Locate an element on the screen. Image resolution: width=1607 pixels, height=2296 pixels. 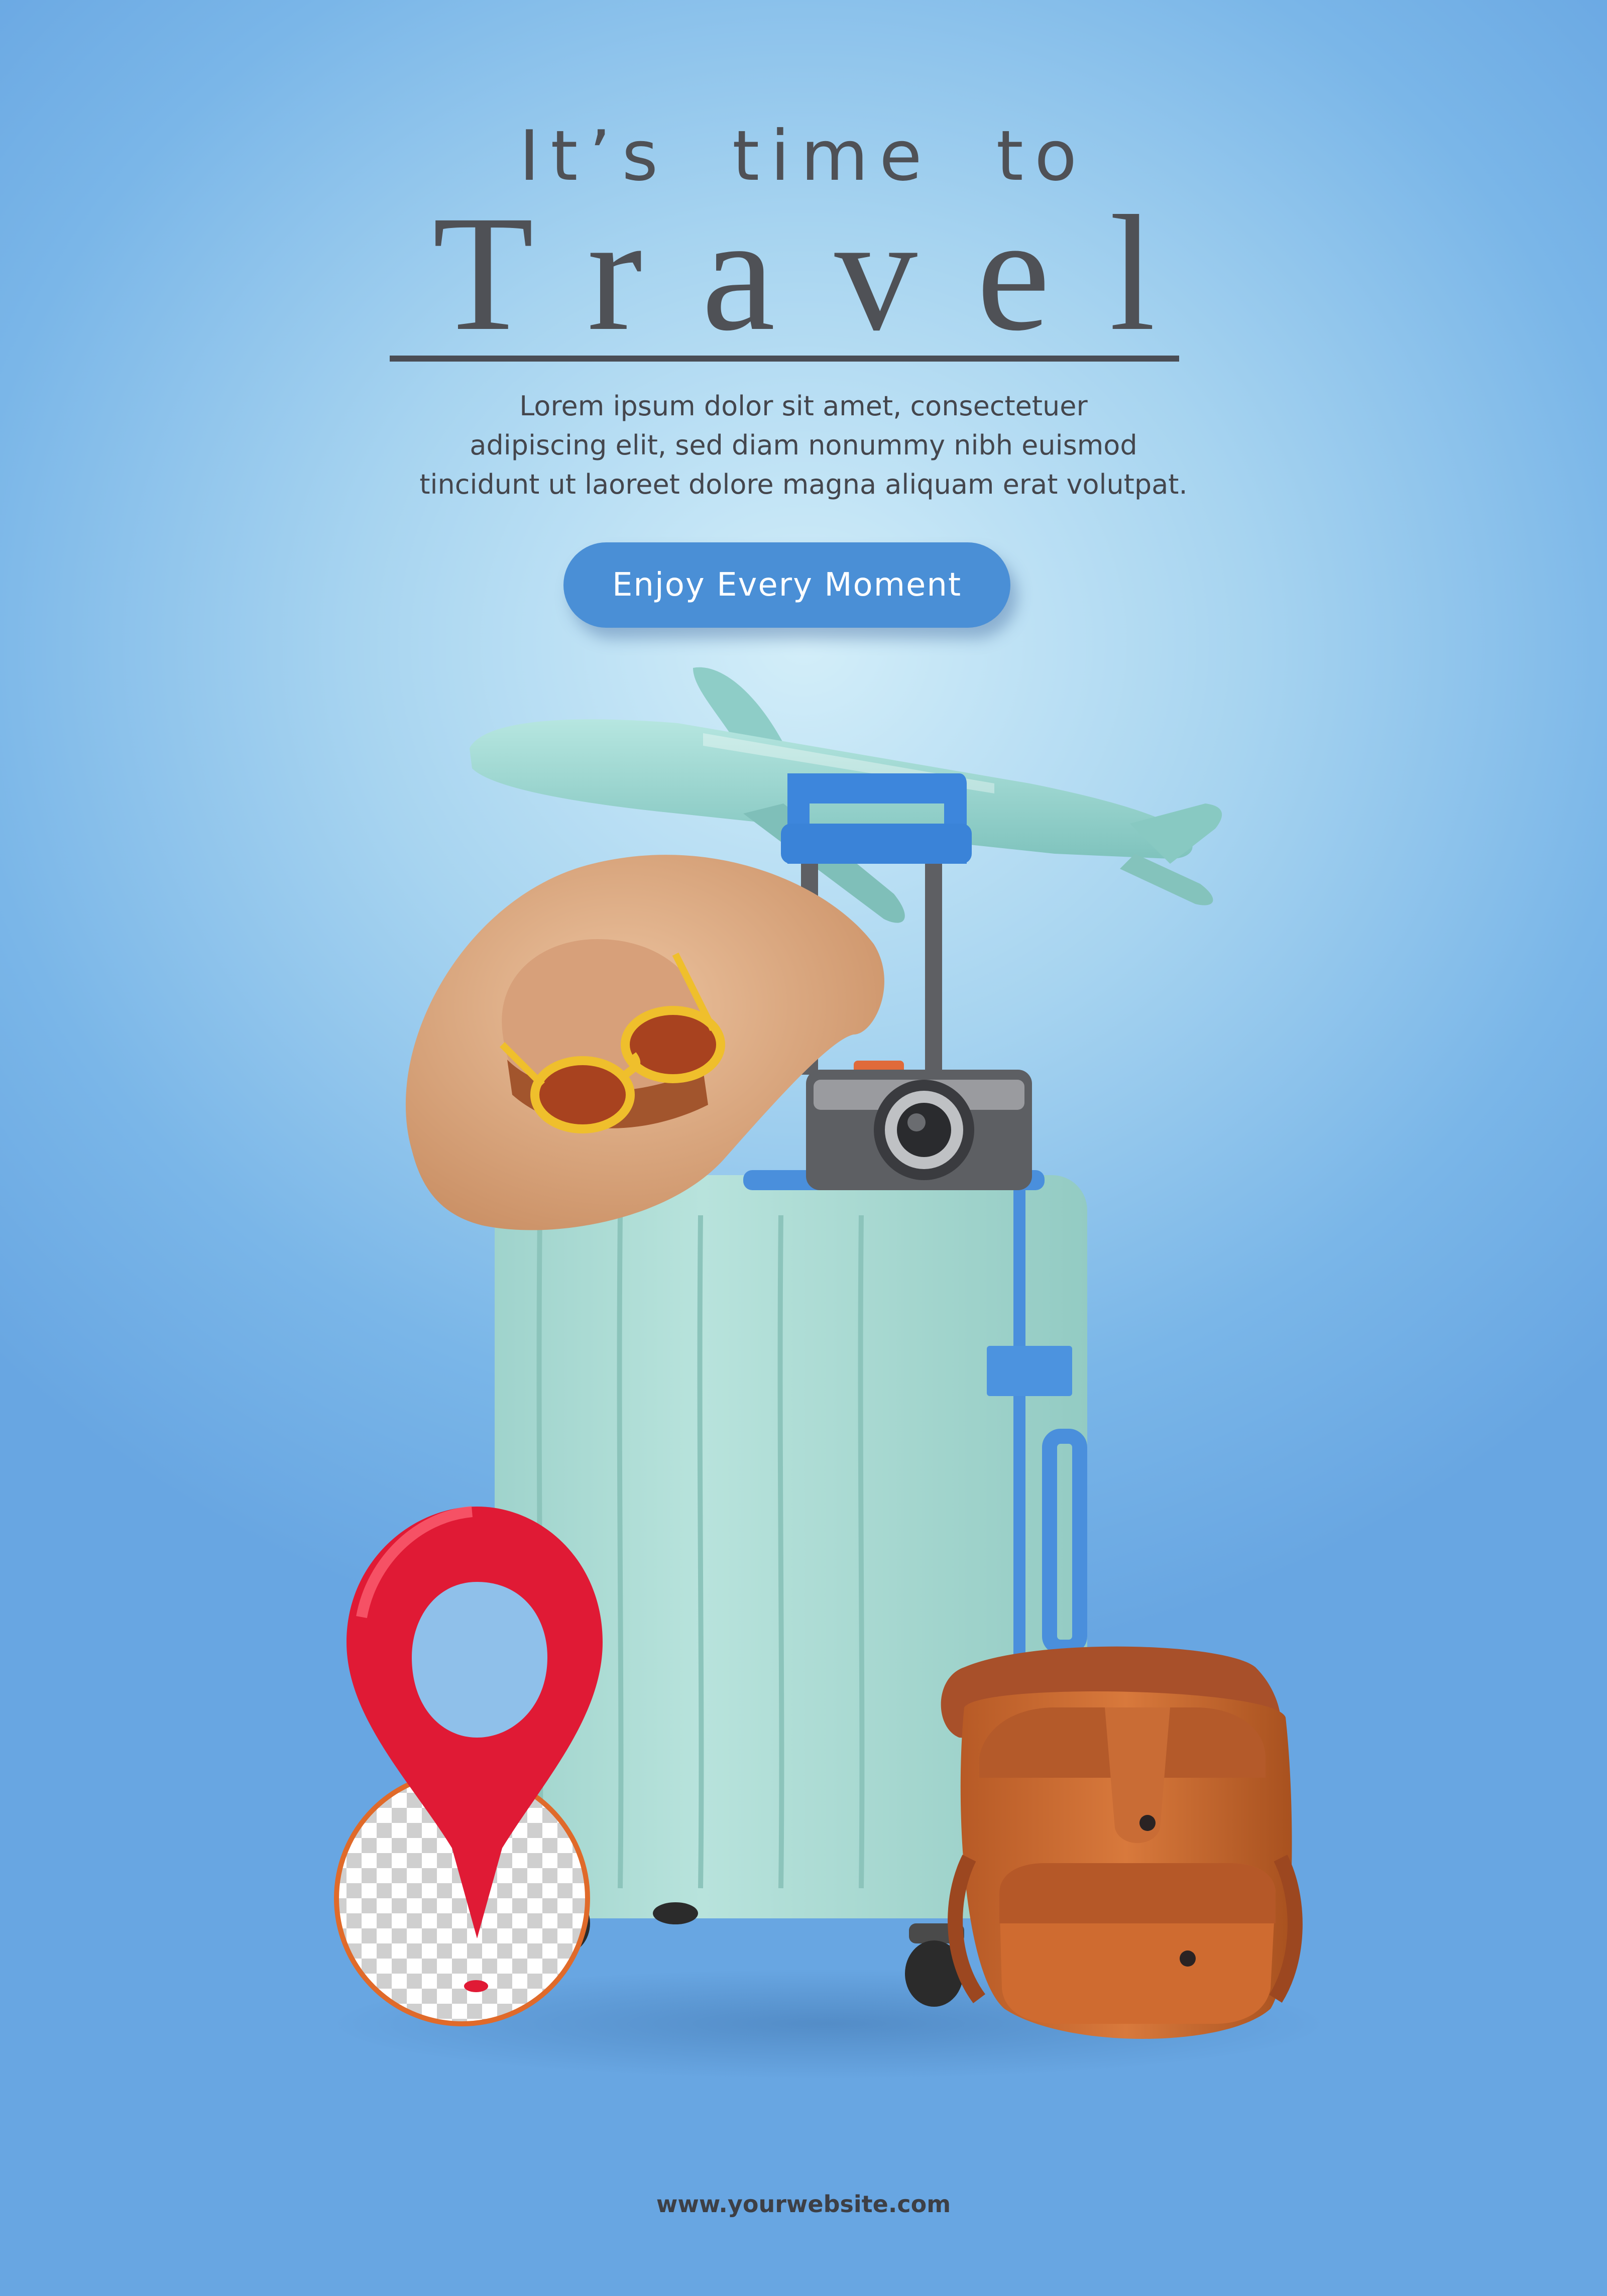
camera-icon is located at coordinates (919, 1125).